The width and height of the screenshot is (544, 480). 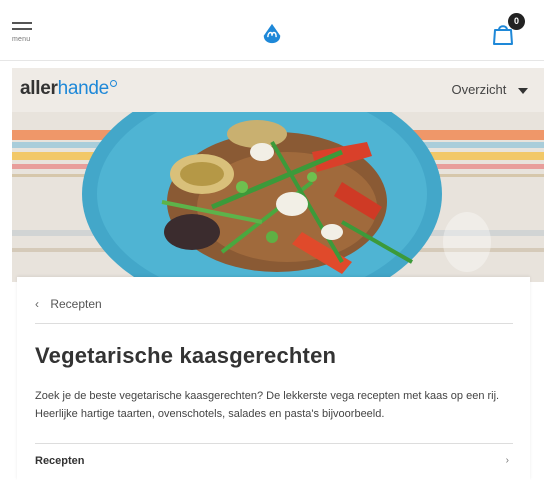 I want to click on back-label: Recepten, so click(x=76, y=304).